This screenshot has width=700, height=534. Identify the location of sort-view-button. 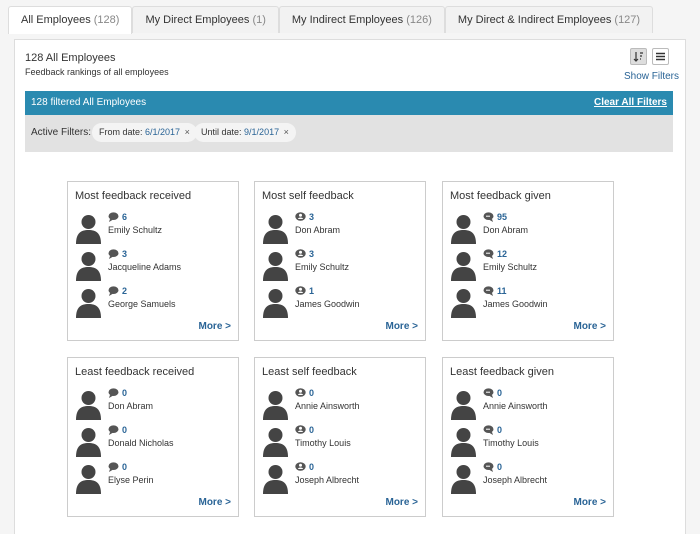
(638, 56).